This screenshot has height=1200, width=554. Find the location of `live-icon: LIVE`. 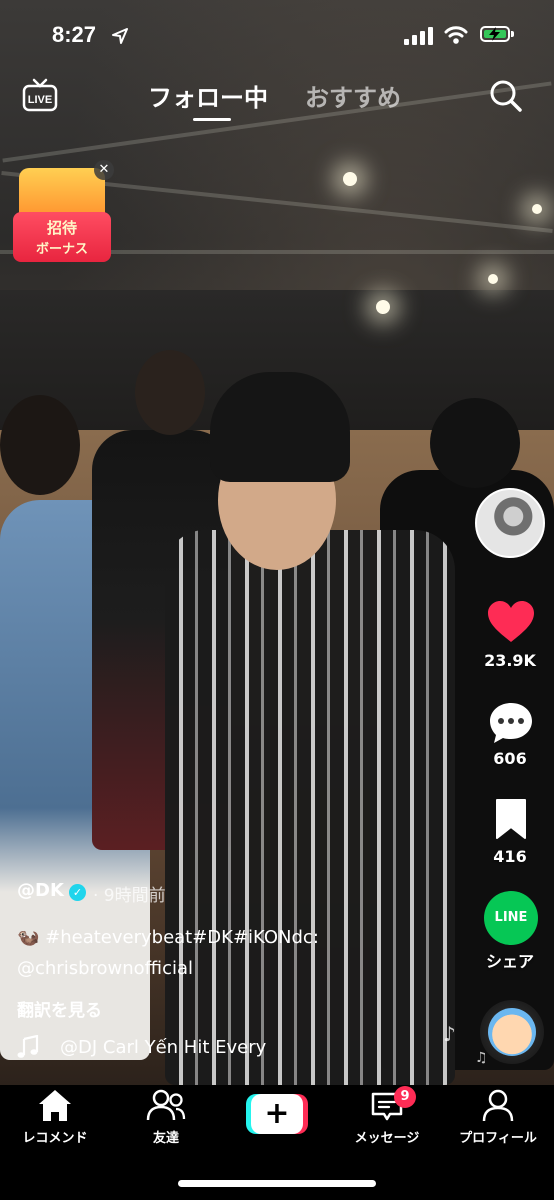

live-icon: LIVE is located at coordinates (40, 95).